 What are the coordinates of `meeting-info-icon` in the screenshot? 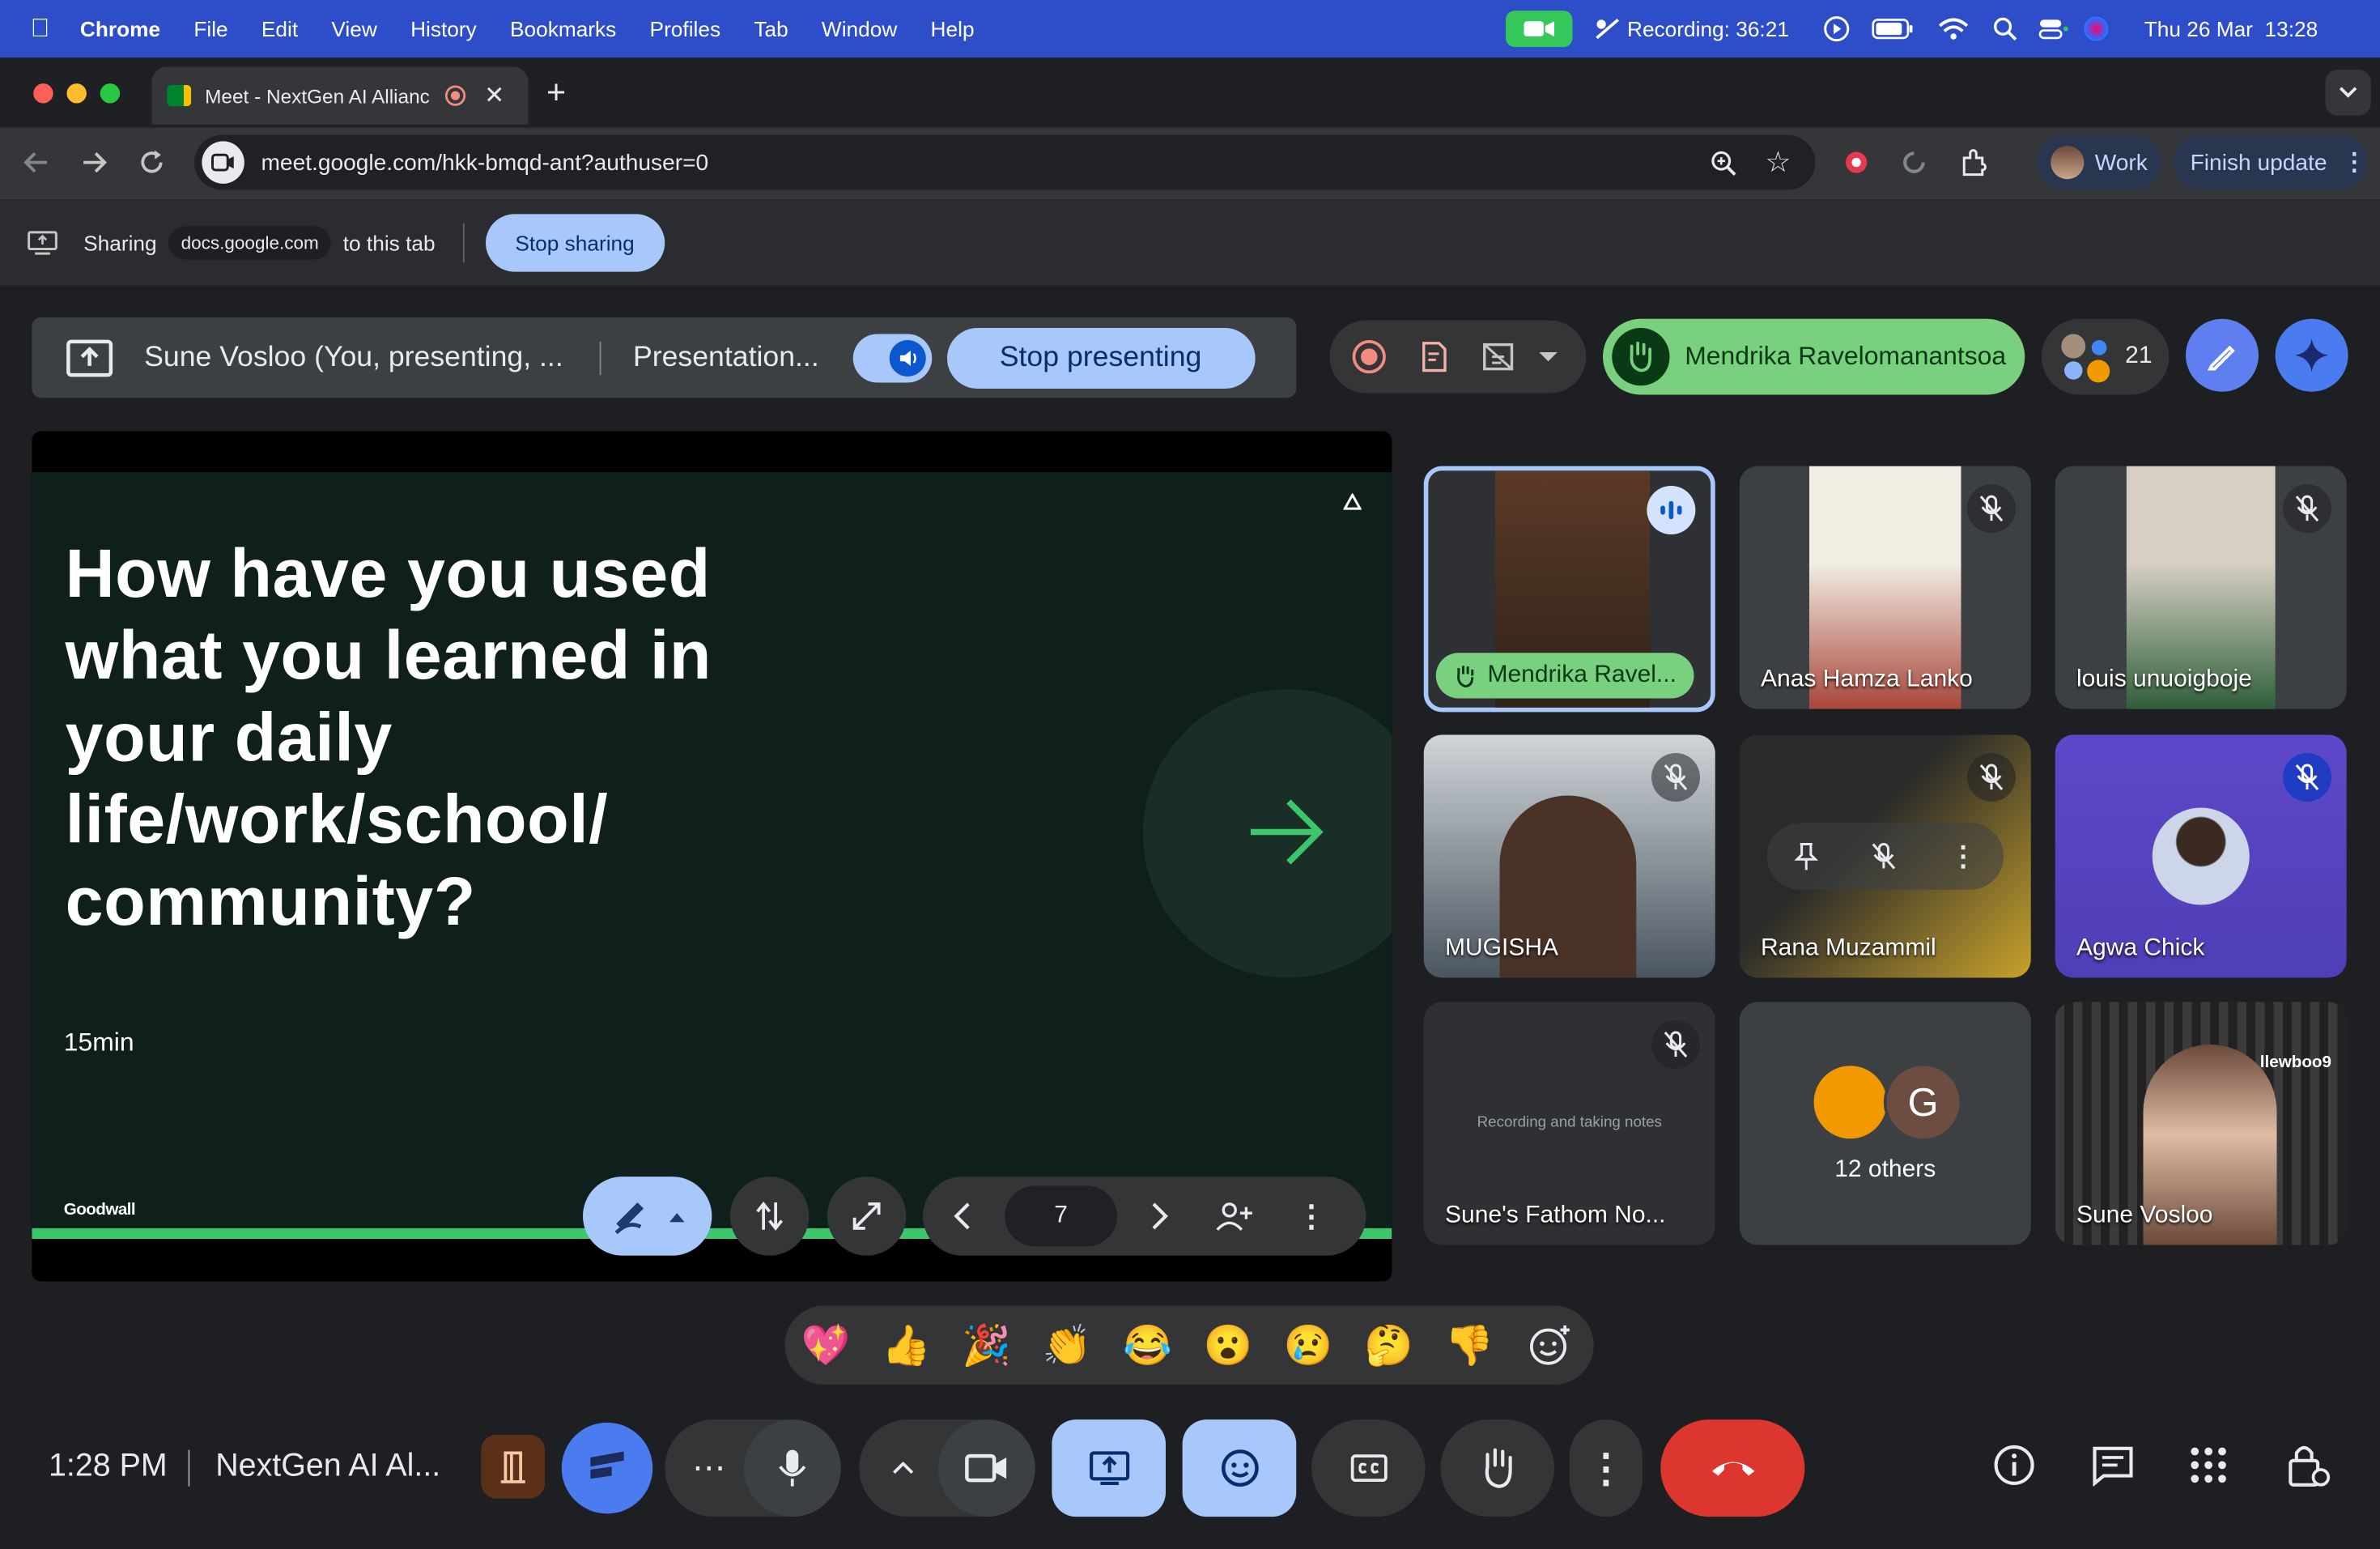 It's located at (2014, 1464).